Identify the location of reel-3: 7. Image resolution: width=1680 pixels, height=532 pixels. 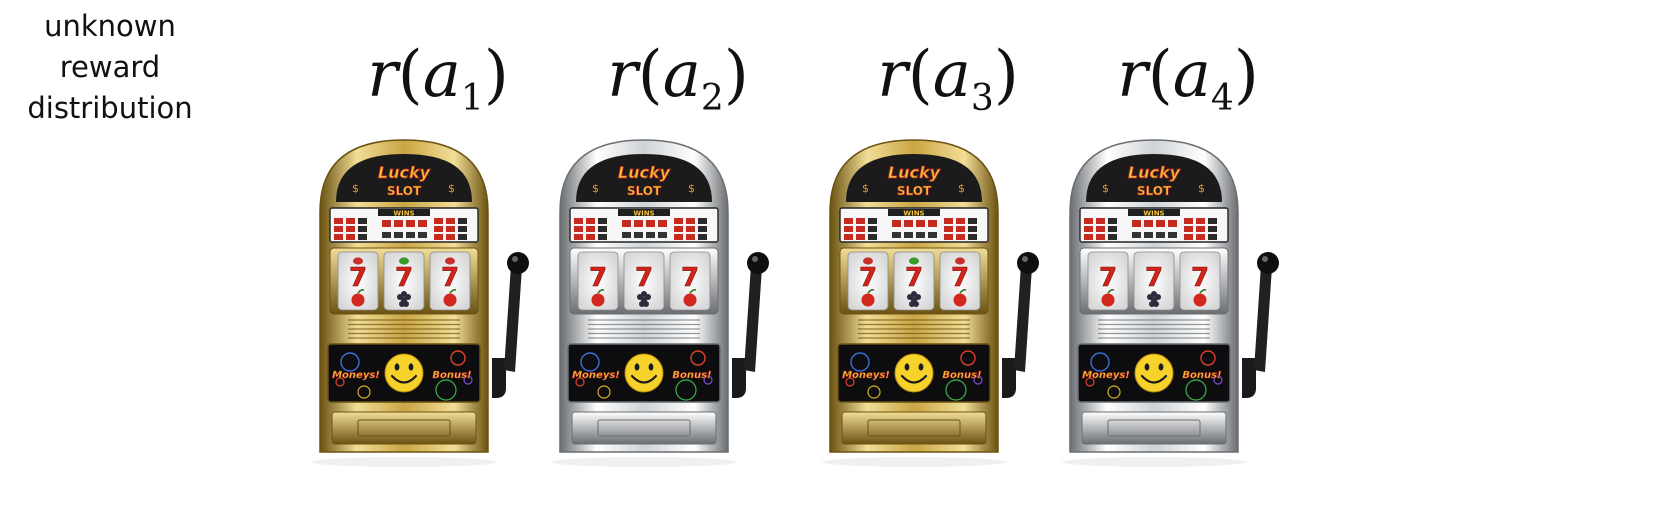
(450, 281).